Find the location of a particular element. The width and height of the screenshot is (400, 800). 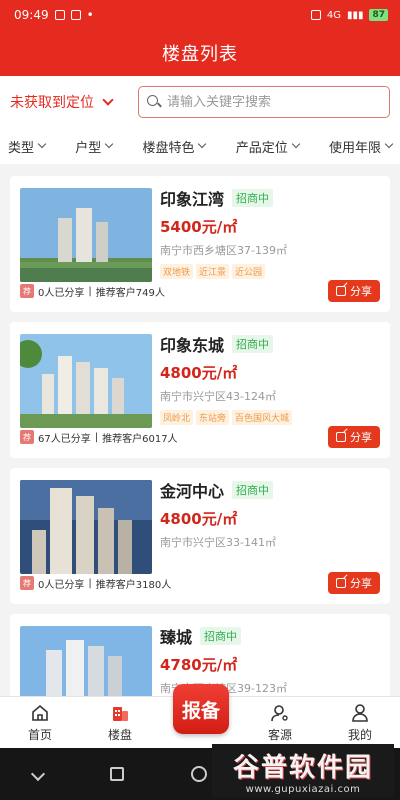

person-search-icon is located at coordinates (279, 713).